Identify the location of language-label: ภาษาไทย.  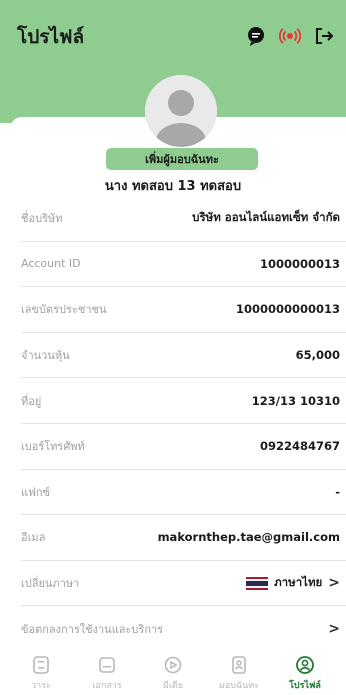
(298, 582).